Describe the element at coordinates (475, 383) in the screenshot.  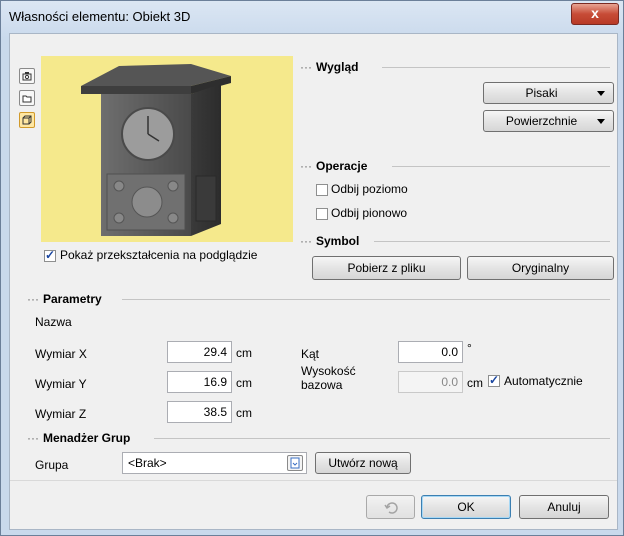
I see `base-height-unit: cm` at that location.